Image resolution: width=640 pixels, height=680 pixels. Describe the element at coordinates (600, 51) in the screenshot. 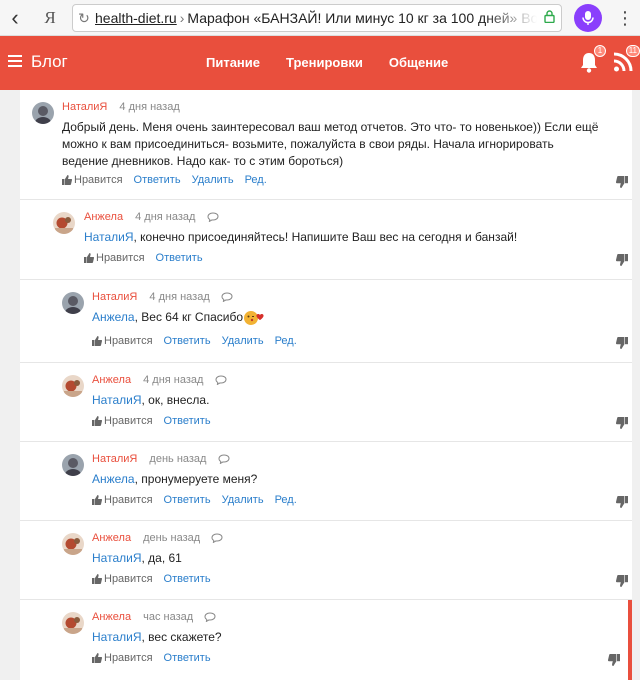

I see `notifications-count-badge: 1` at that location.